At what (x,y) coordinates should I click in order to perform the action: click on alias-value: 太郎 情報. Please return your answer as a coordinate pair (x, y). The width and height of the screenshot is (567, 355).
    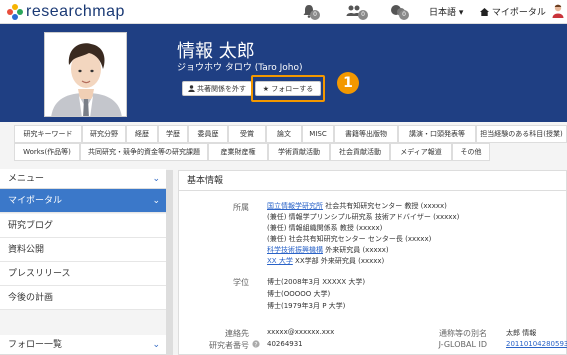
    Looking at the image, I should click on (521, 333).